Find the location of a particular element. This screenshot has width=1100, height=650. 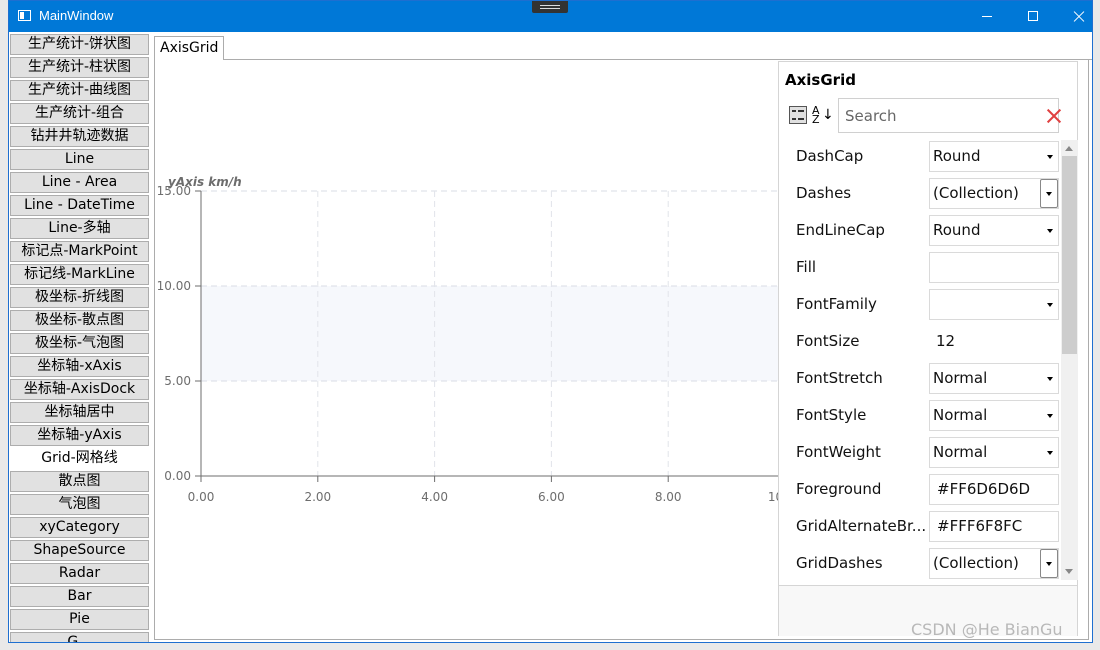

sidebar-item: 极坐标-气泡图 is located at coordinates (79, 343).